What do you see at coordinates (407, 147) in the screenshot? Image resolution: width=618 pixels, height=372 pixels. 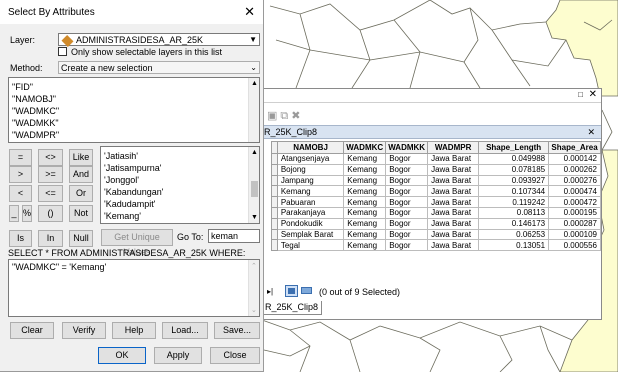 I see `column-header: WADMKK` at bounding box center [407, 147].